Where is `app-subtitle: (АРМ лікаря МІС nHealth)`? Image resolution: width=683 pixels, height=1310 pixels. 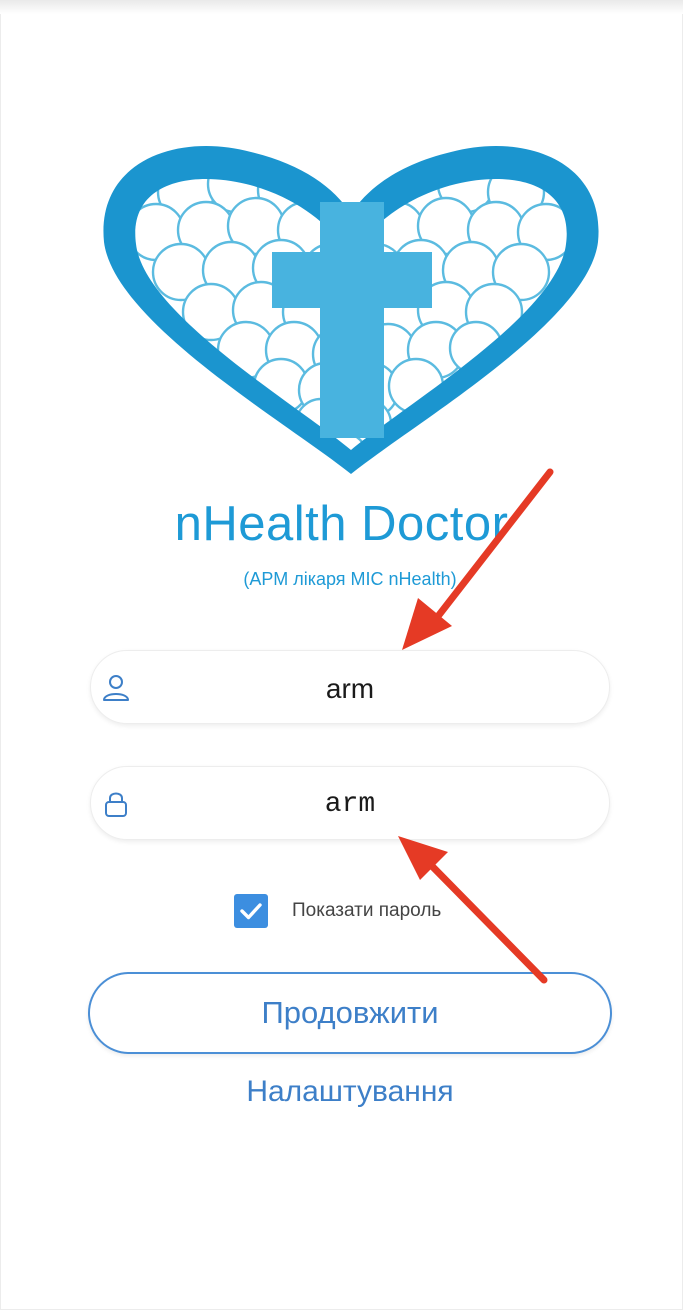 app-subtitle: (АРМ лікаря МІС nHealth) is located at coordinates (350, 579).